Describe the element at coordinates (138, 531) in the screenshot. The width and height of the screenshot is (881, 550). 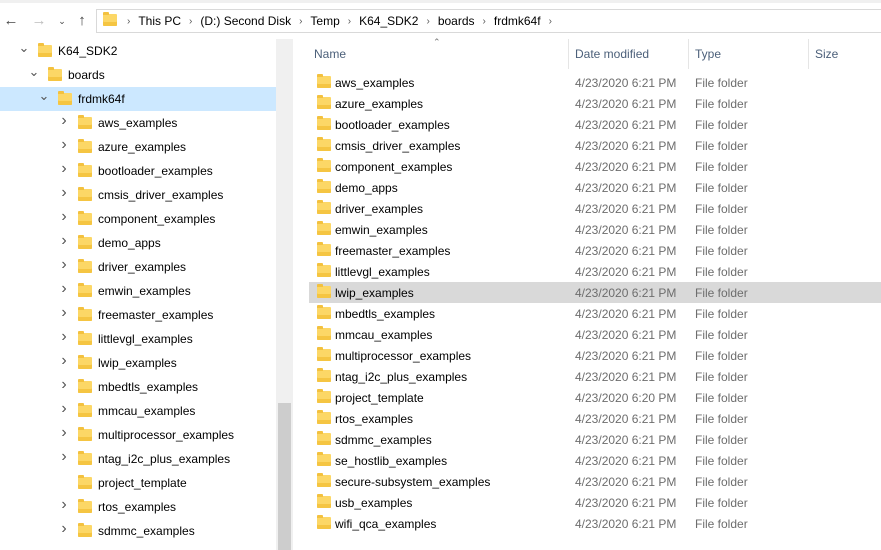
I see `tree-item: › sdmmc_examples` at that location.